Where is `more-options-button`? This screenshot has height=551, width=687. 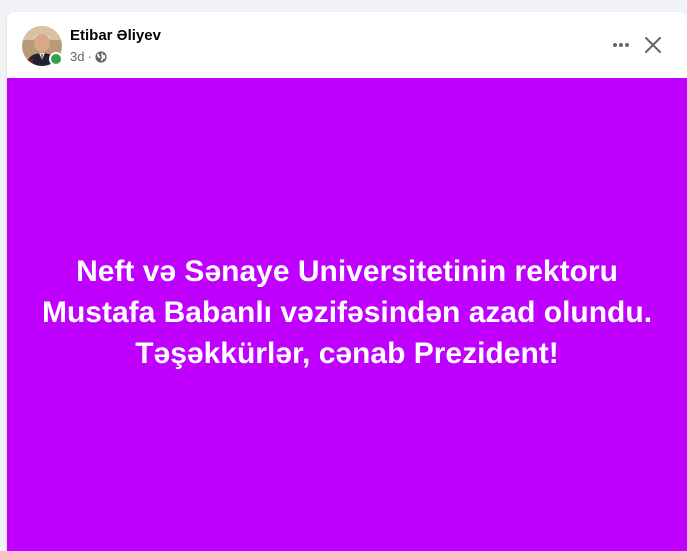 more-options-button is located at coordinates (621, 45).